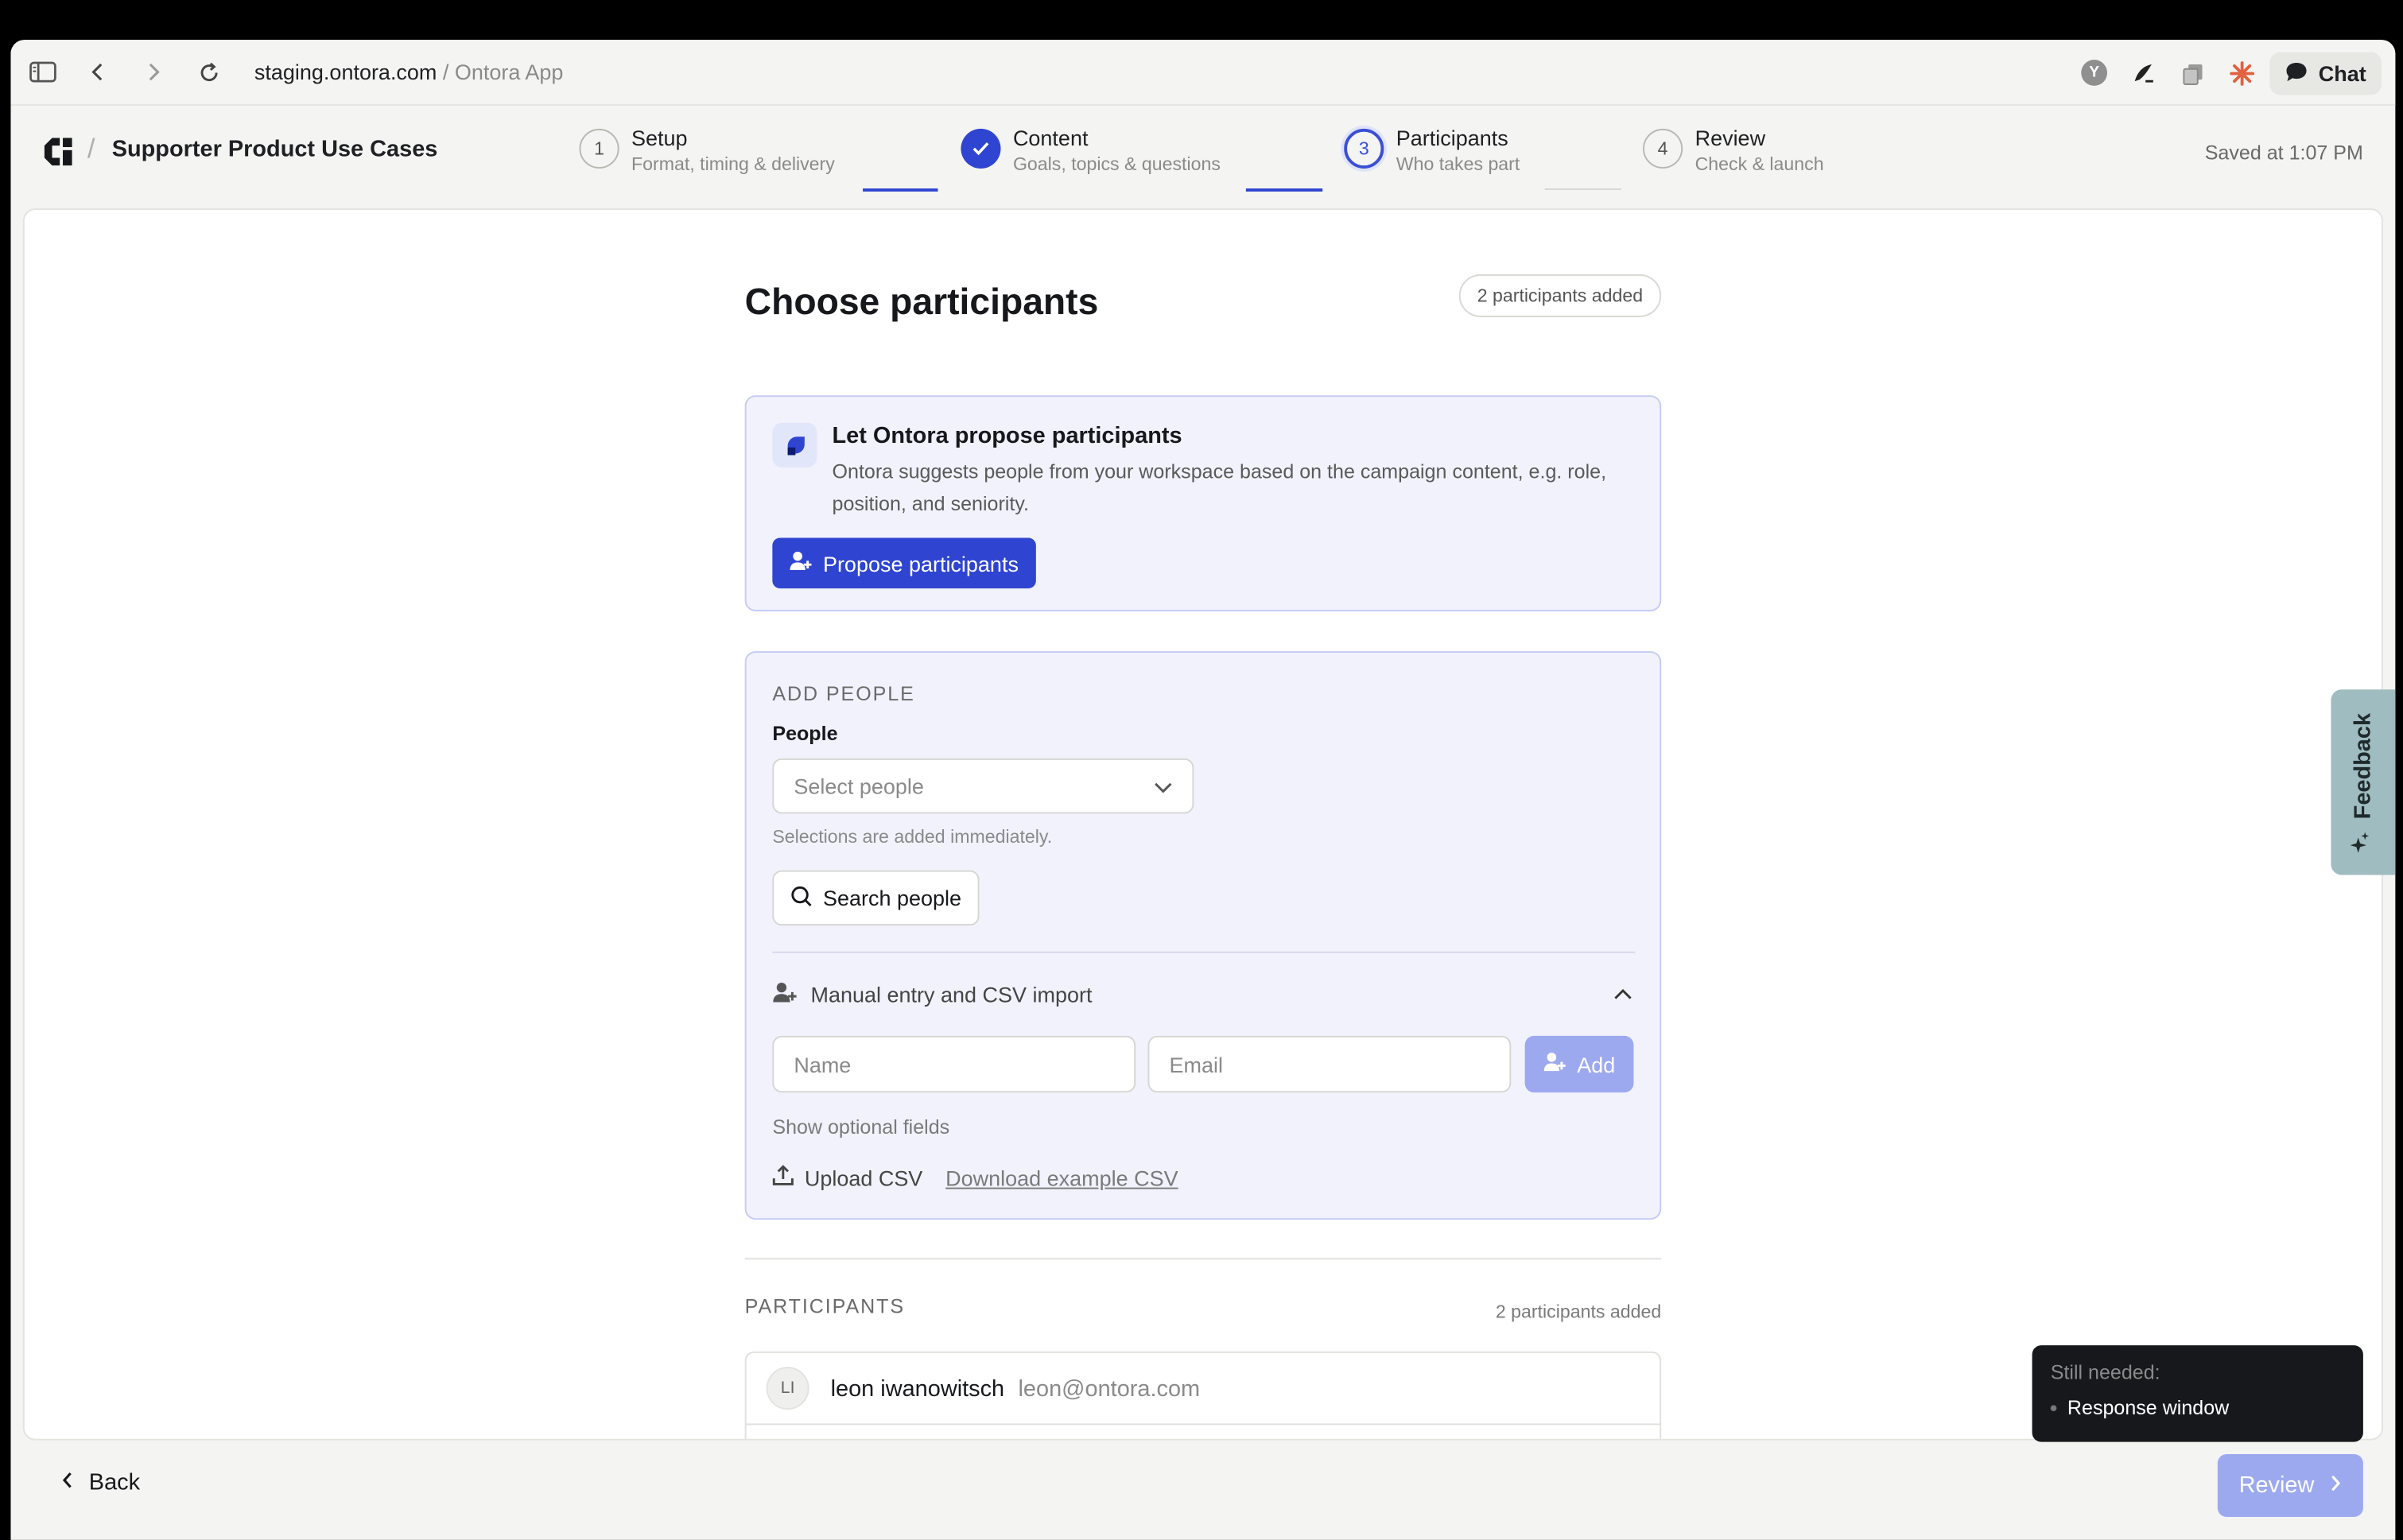 This screenshot has height=1540, width=2403. I want to click on download-example-csv-link: Download example CSV, so click(1061, 1178).